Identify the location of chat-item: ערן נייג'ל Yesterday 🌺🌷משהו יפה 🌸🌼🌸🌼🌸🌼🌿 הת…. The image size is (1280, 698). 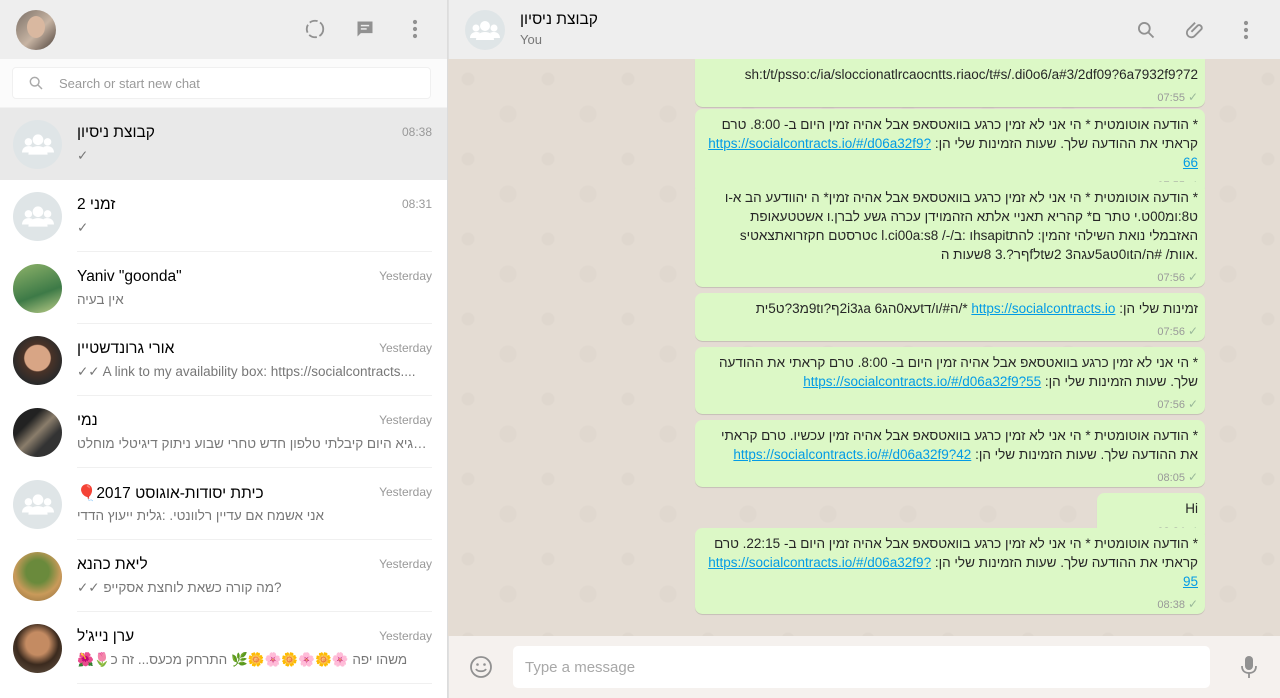
(223, 648).